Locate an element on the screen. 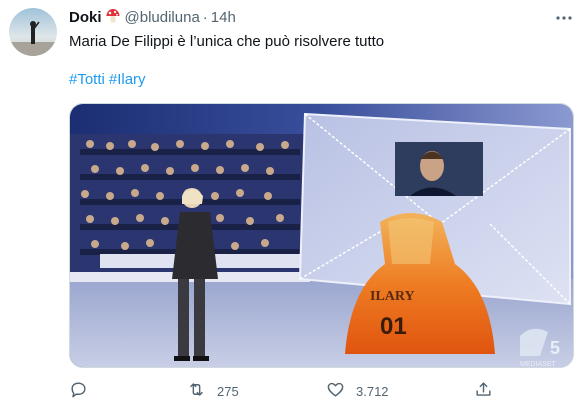  hoodie-number: 01 is located at coordinates (393, 326).